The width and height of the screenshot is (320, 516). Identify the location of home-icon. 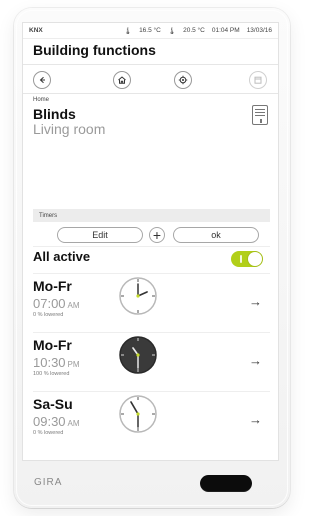
(122, 80).